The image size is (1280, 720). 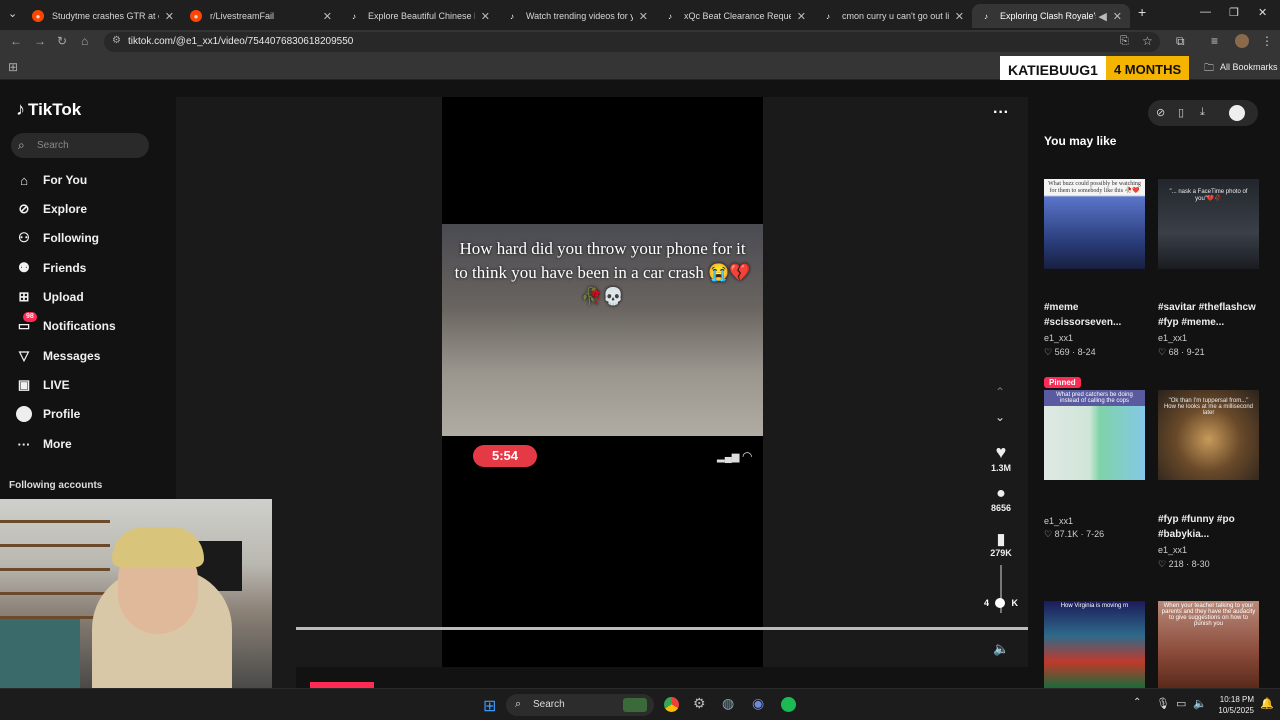 What do you see at coordinates (580, 705) in the screenshot?
I see `taskbar-search: ⌕ Search` at bounding box center [580, 705].